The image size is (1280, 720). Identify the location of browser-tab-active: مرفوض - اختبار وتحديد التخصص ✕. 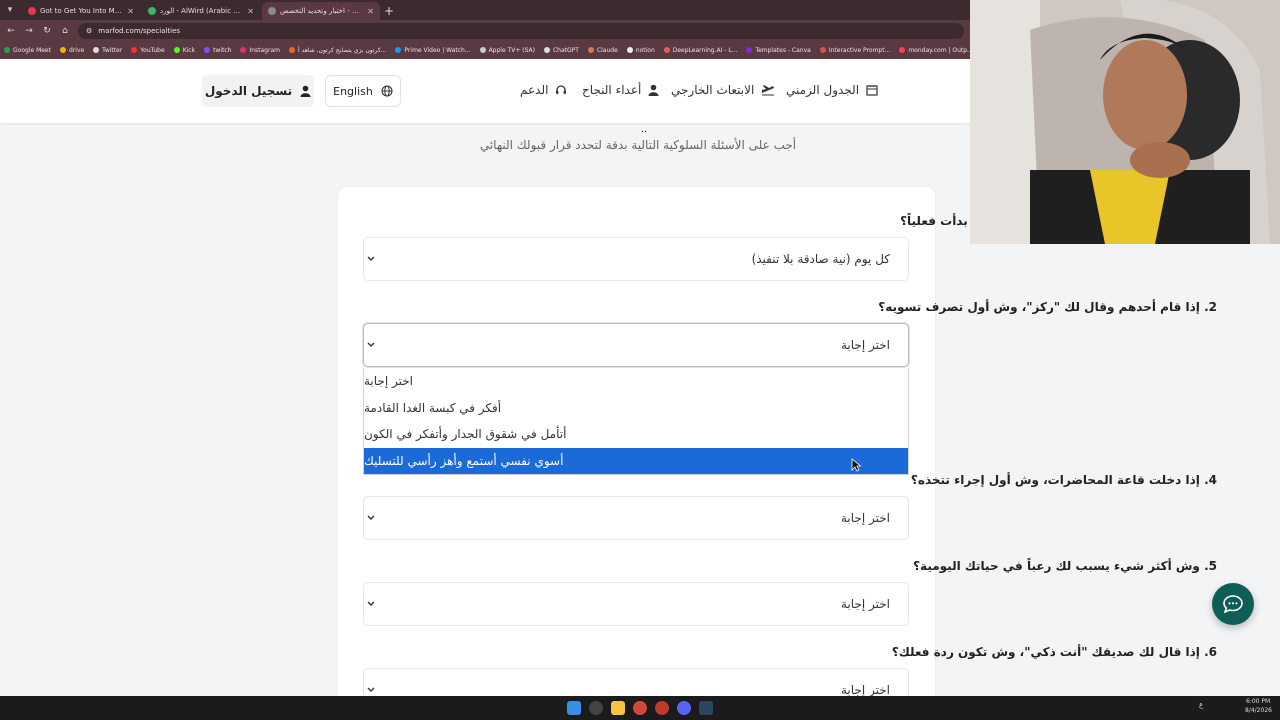
(321, 11).